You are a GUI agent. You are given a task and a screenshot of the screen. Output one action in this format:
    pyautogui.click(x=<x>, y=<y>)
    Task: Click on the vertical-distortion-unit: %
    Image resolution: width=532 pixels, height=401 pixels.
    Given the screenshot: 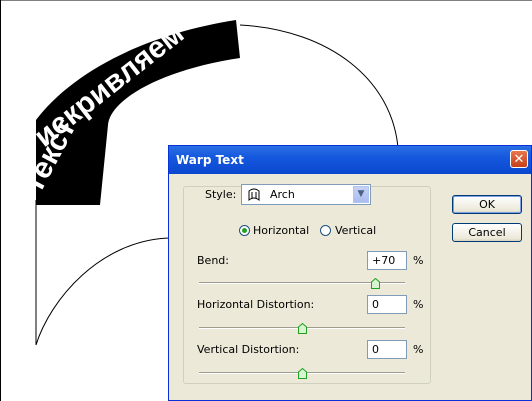 What is the action you would take?
    pyautogui.click(x=418, y=349)
    